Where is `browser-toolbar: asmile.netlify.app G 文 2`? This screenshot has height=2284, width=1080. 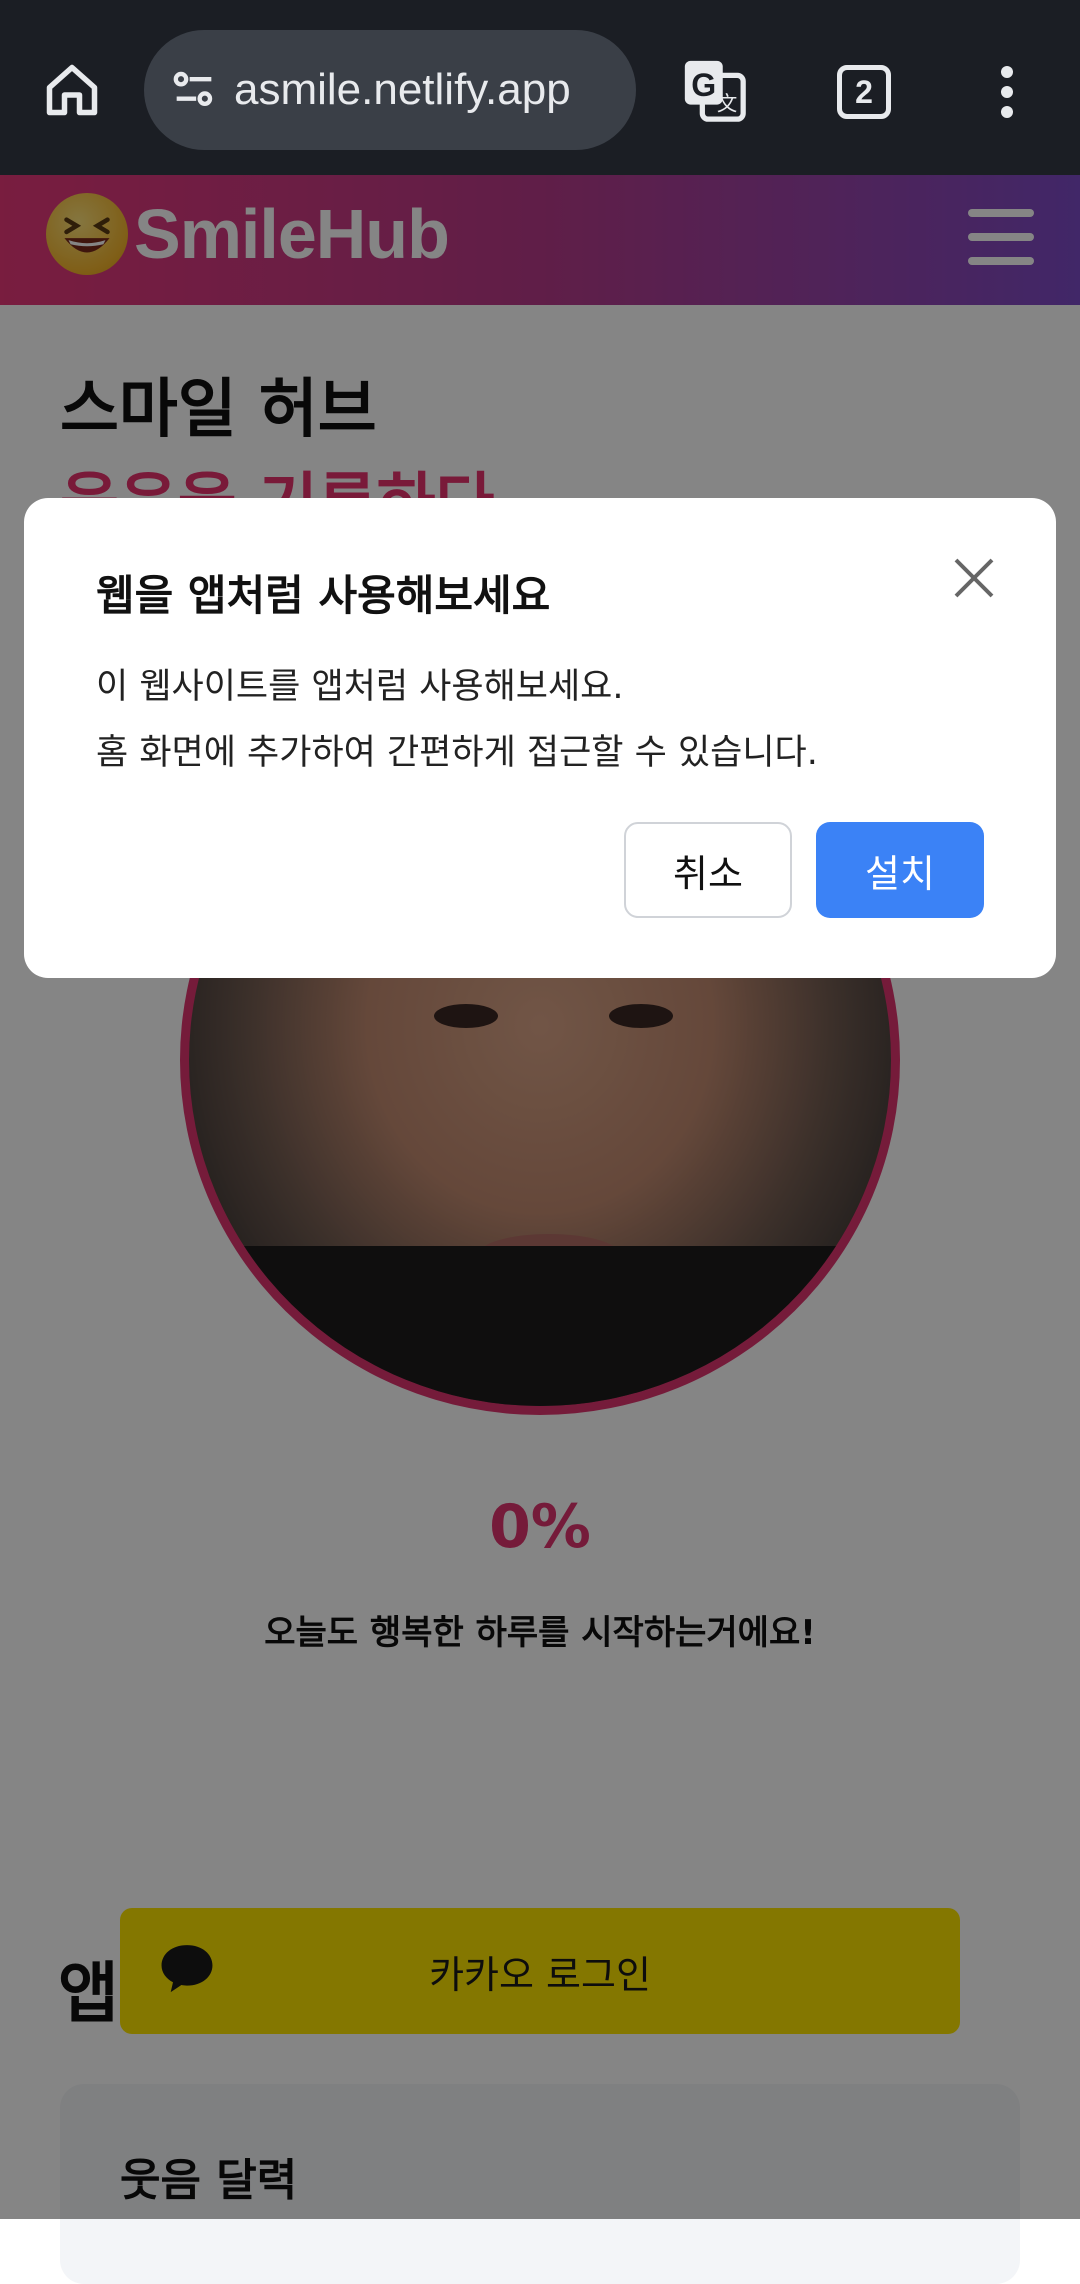
browser-toolbar: asmile.netlify.app G 文 2 is located at coordinates (540, 87).